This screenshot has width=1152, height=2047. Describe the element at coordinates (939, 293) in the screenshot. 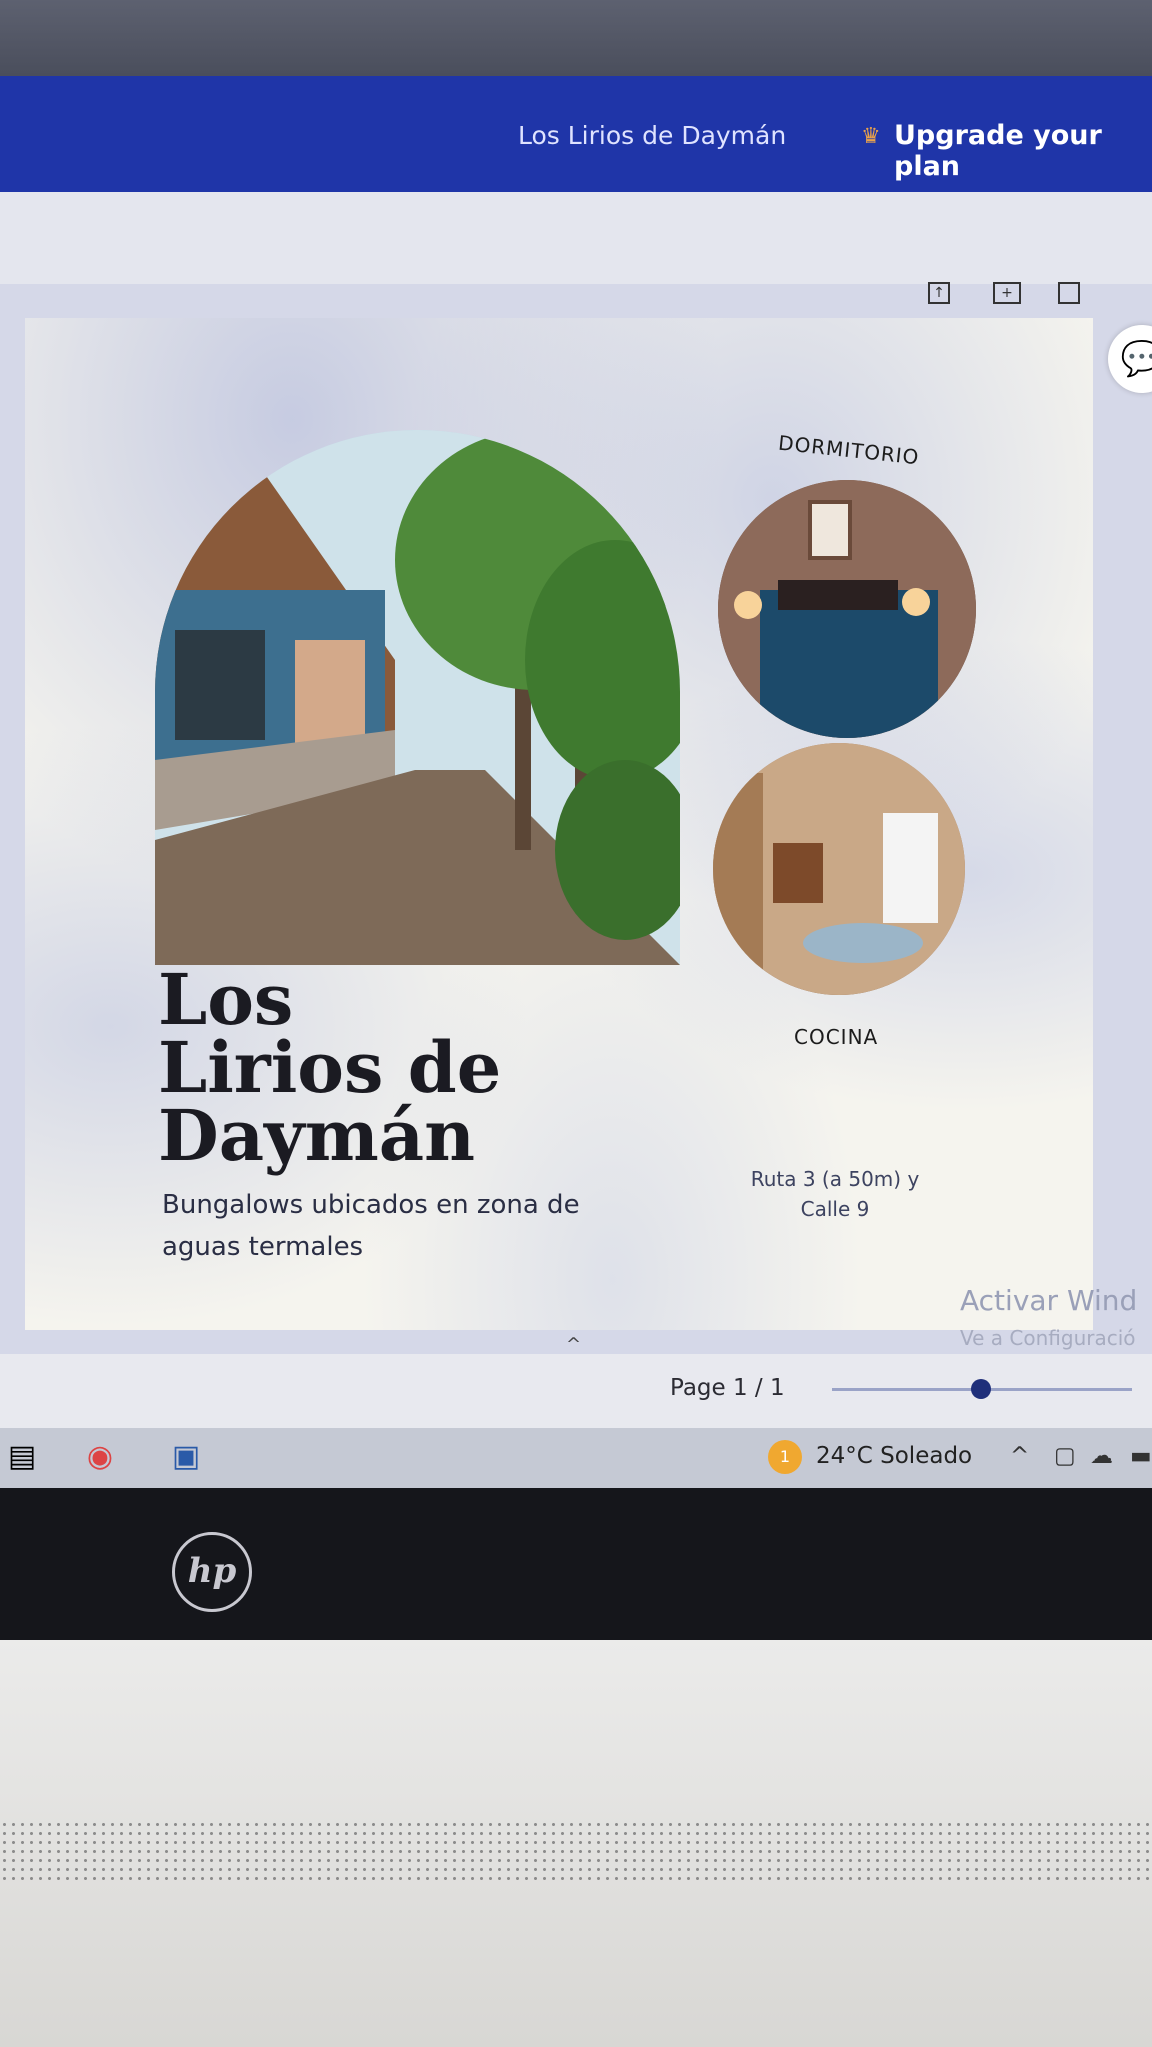

I see `upload-icon: ↑` at that location.